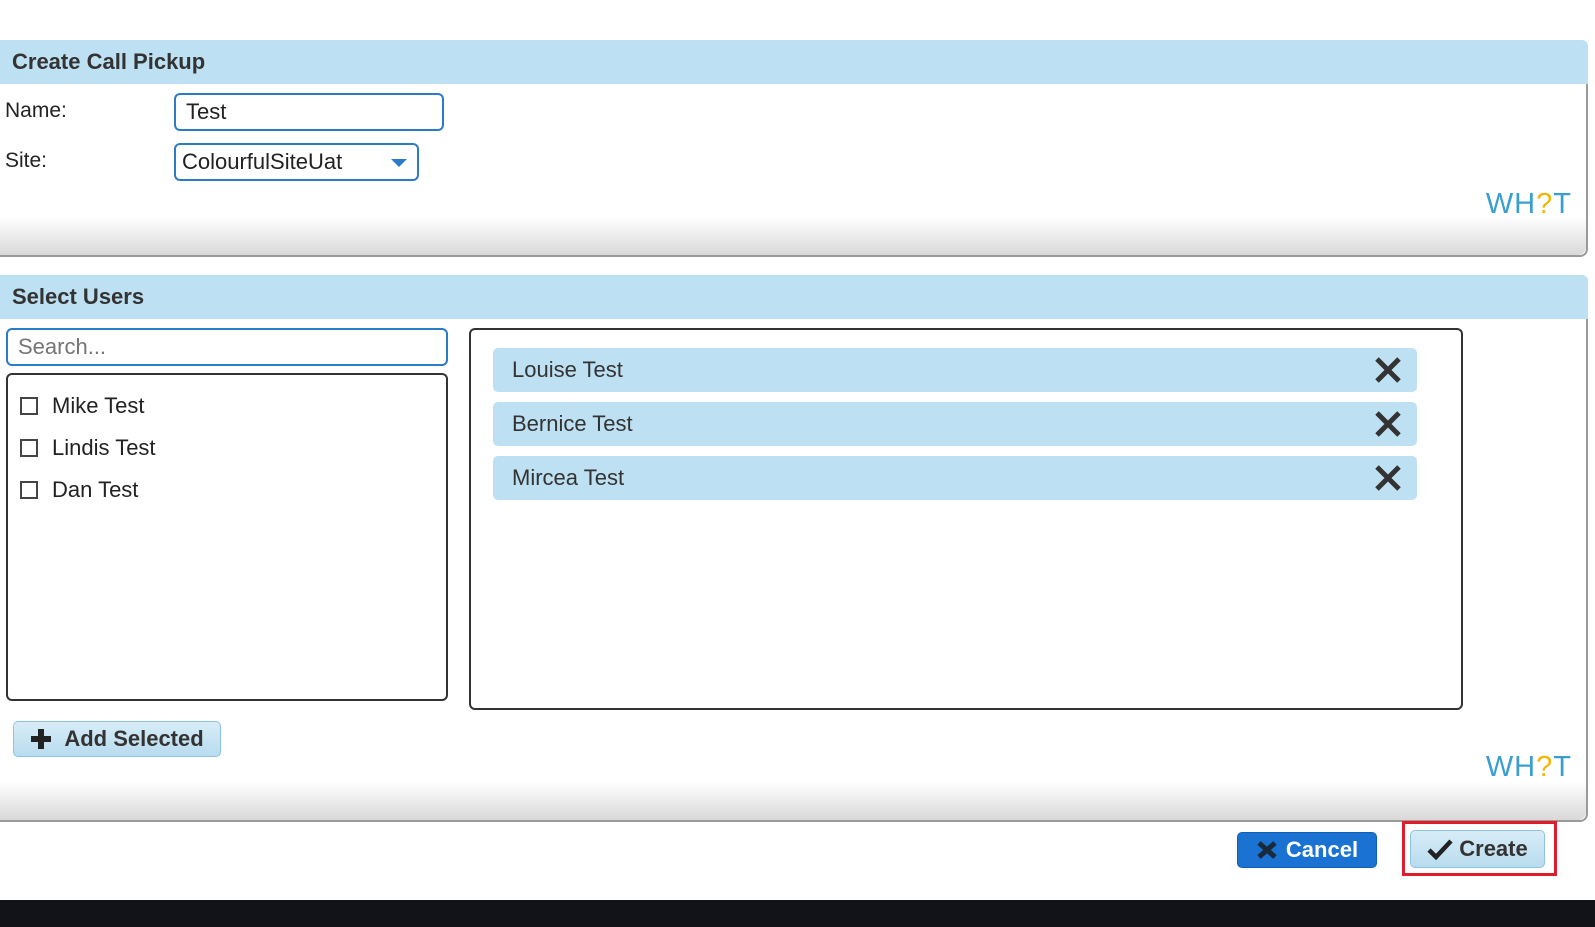 This screenshot has height=927, width=1595. What do you see at coordinates (227, 537) in the screenshot?
I see `available-users-list: Mike Test Lindis Test Dan Test` at bounding box center [227, 537].